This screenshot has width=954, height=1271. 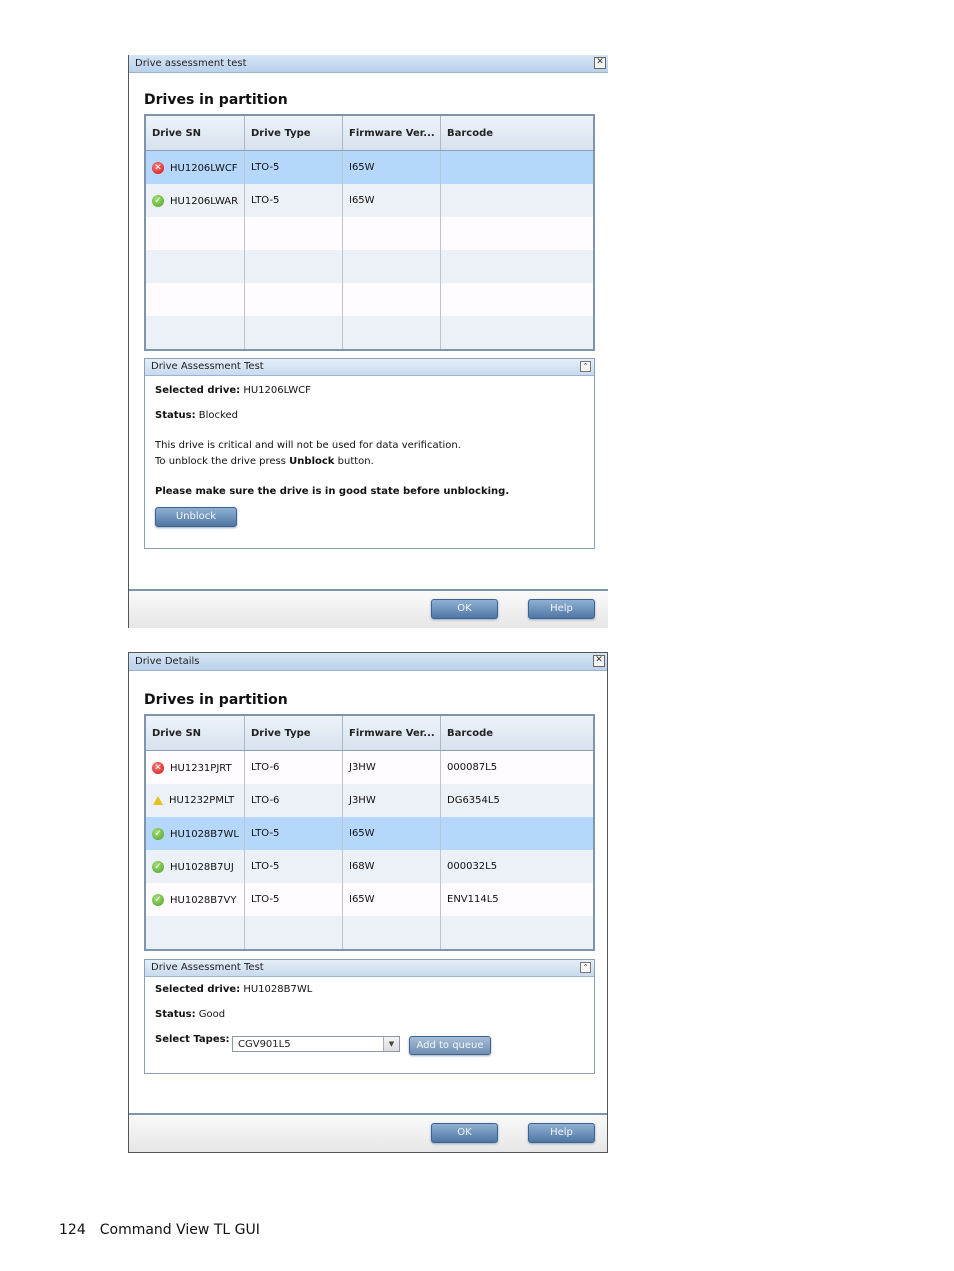 I want to click on page-footer: 124 Command View TL GUI, so click(x=166, y=1230).